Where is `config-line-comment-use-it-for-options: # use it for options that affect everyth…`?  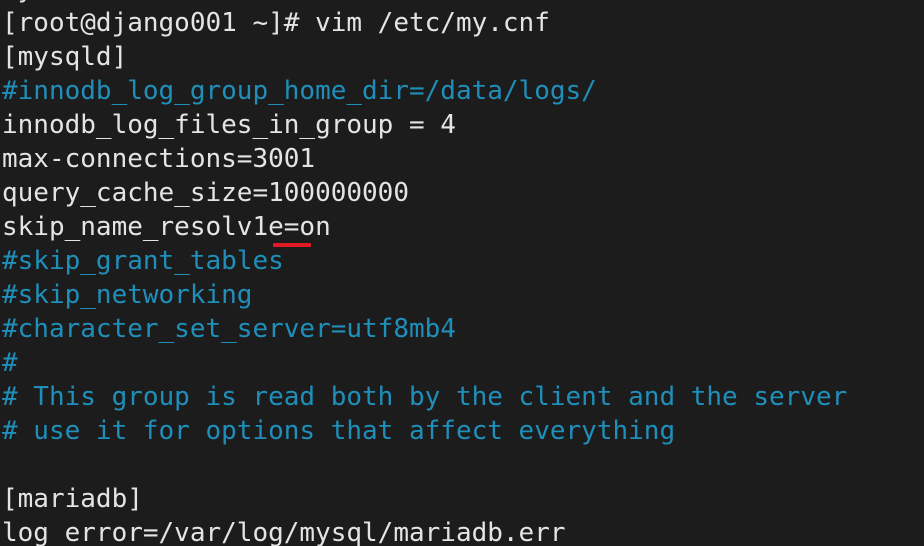 config-line-comment-use-it-for-options: # use it for options that affect everyth… is located at coordinates (339, 431).